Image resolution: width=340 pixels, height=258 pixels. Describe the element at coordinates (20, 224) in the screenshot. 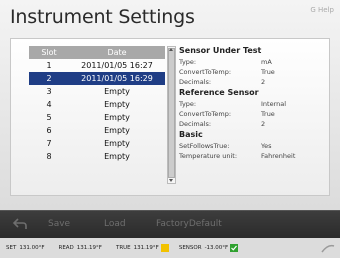

I see `back-arrow-icon` at that location.